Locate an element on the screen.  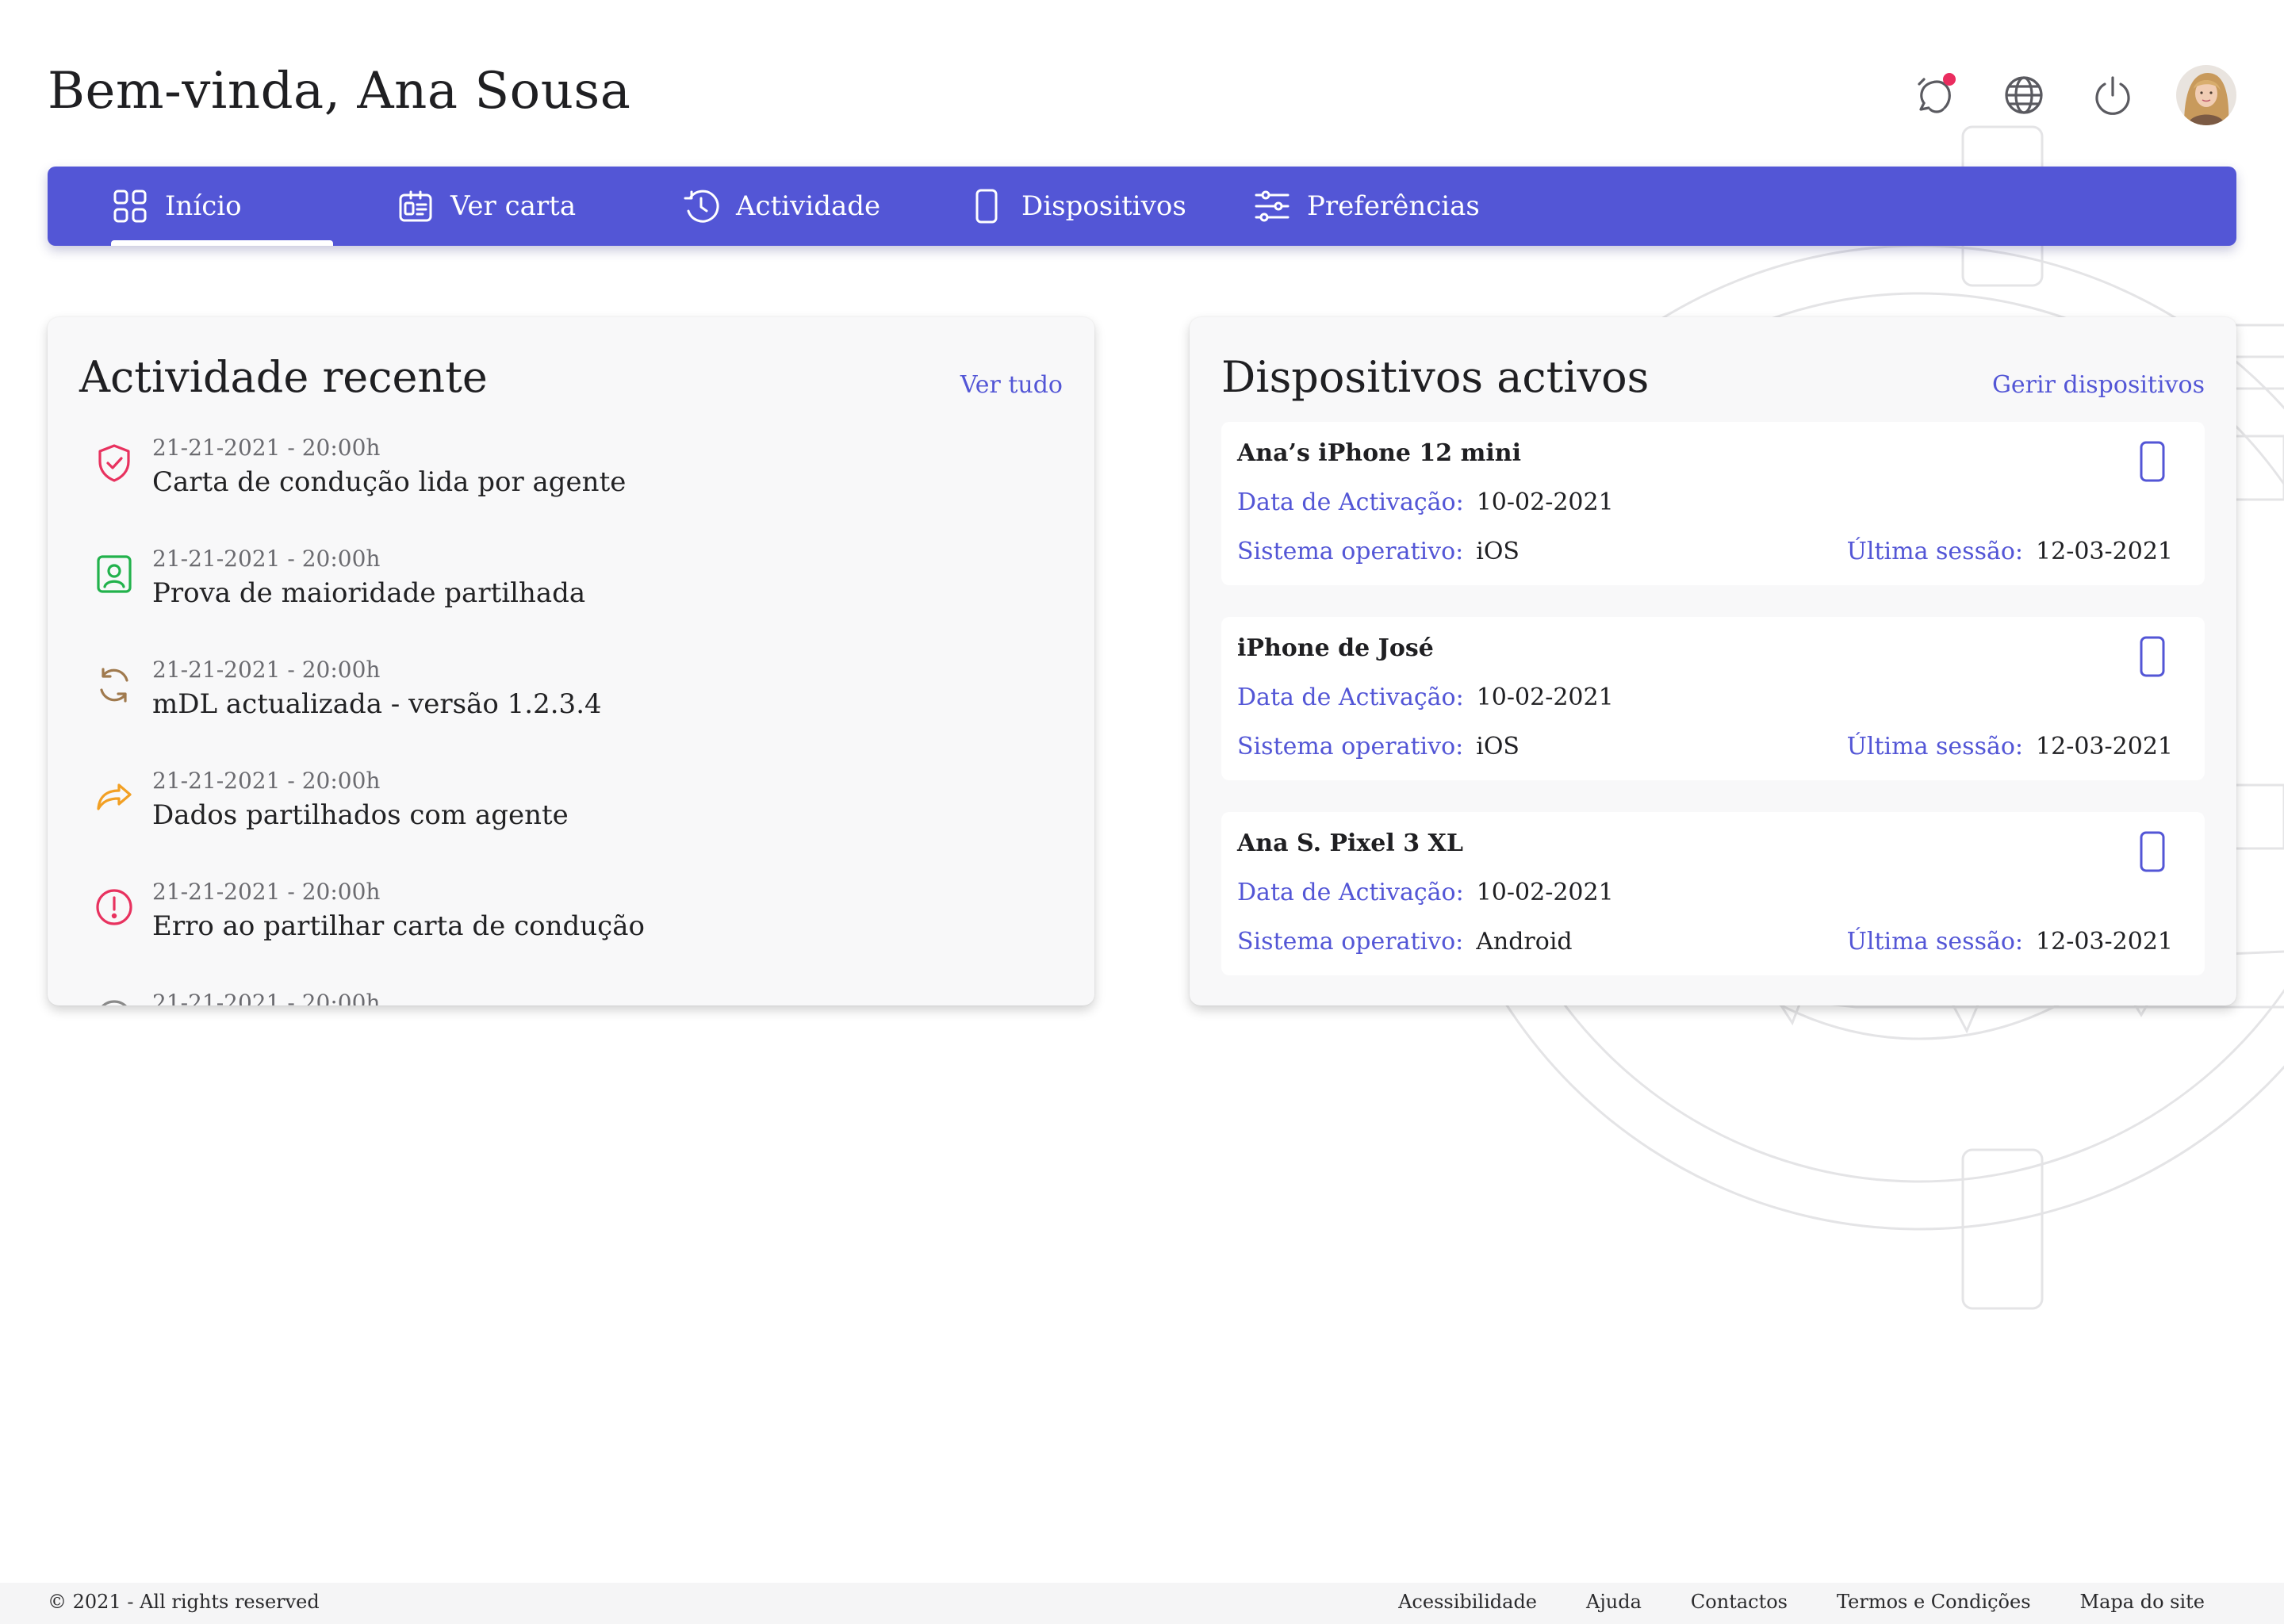
logout-button is located at coordinates (2112, 95).